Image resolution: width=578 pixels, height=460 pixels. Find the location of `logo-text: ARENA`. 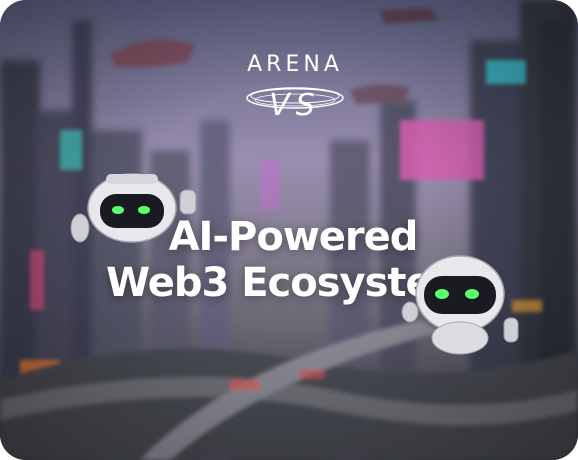

logo-text: ARENA is located at coordinates (295, 64).